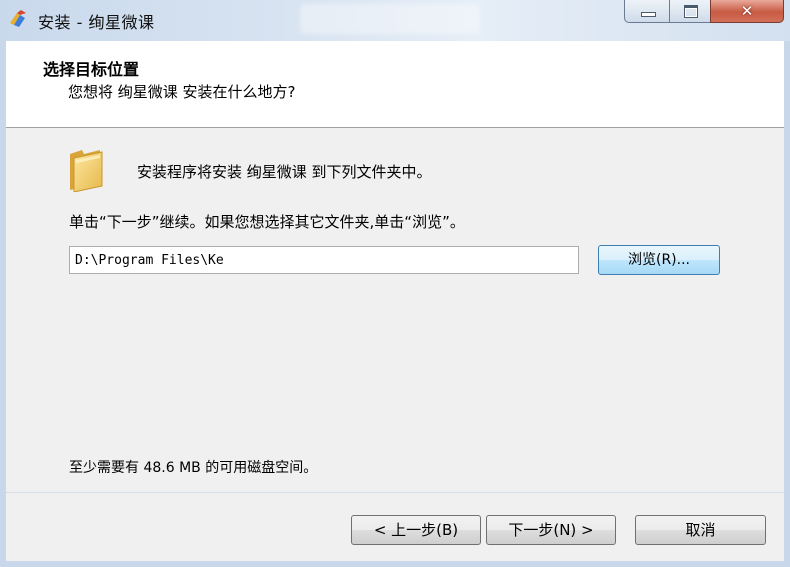 The width and height of the screenshot is (790, 567). I want to click on title-bar: 安装 - 绚星微课 ✕, so click(395, 20).